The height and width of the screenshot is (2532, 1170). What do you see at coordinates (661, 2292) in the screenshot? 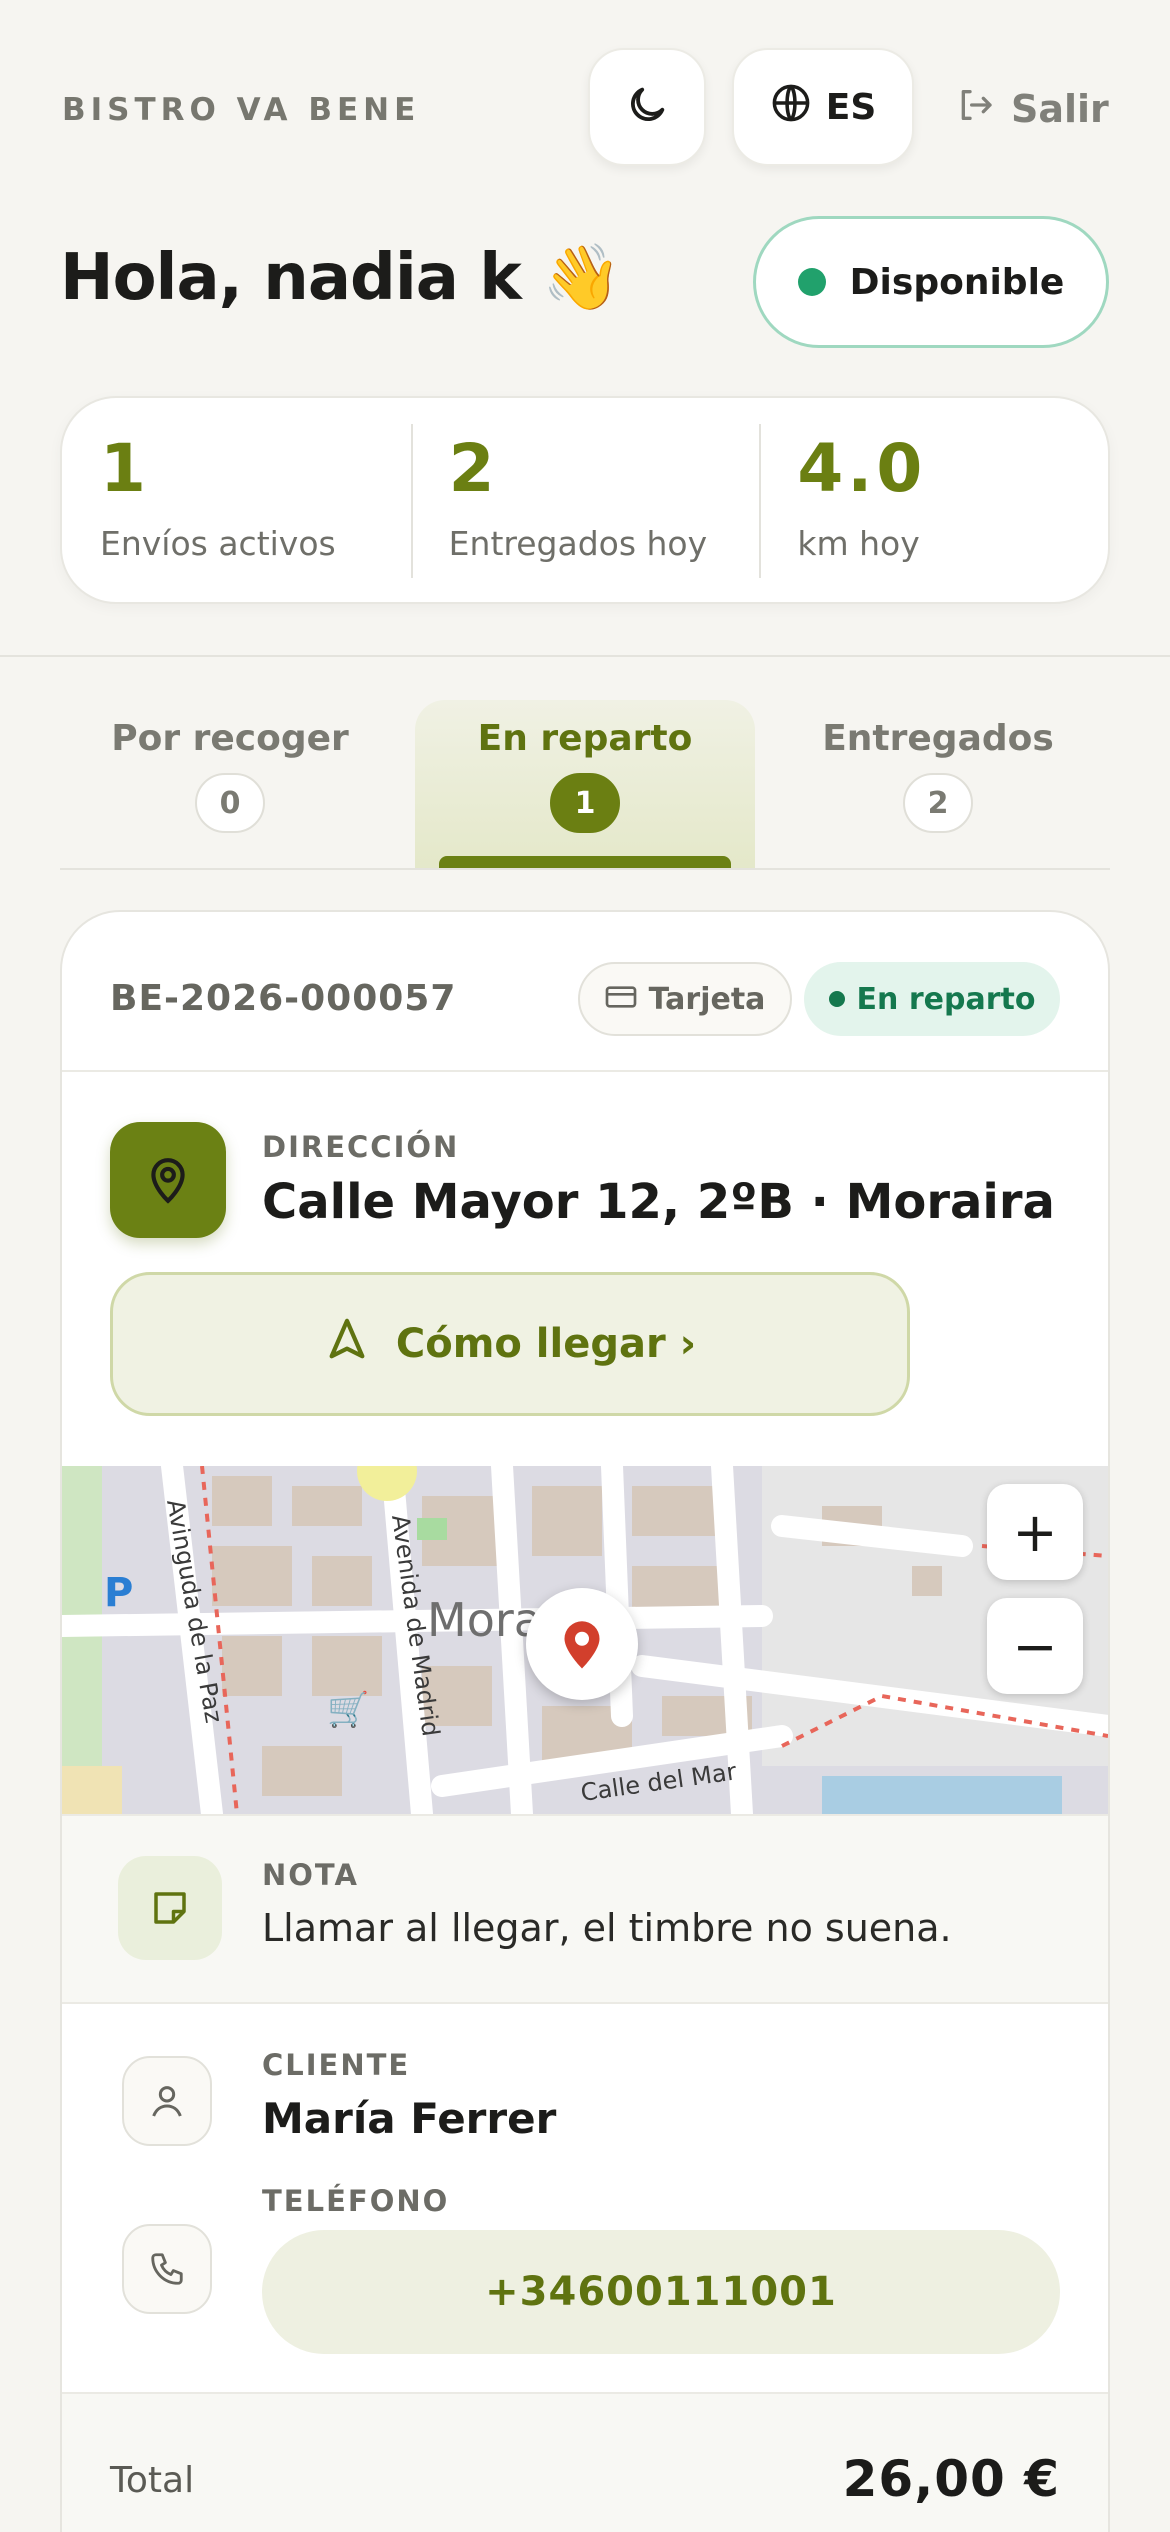
I see `call-client-button: +34600111001` at bounding box center [661, 2292].